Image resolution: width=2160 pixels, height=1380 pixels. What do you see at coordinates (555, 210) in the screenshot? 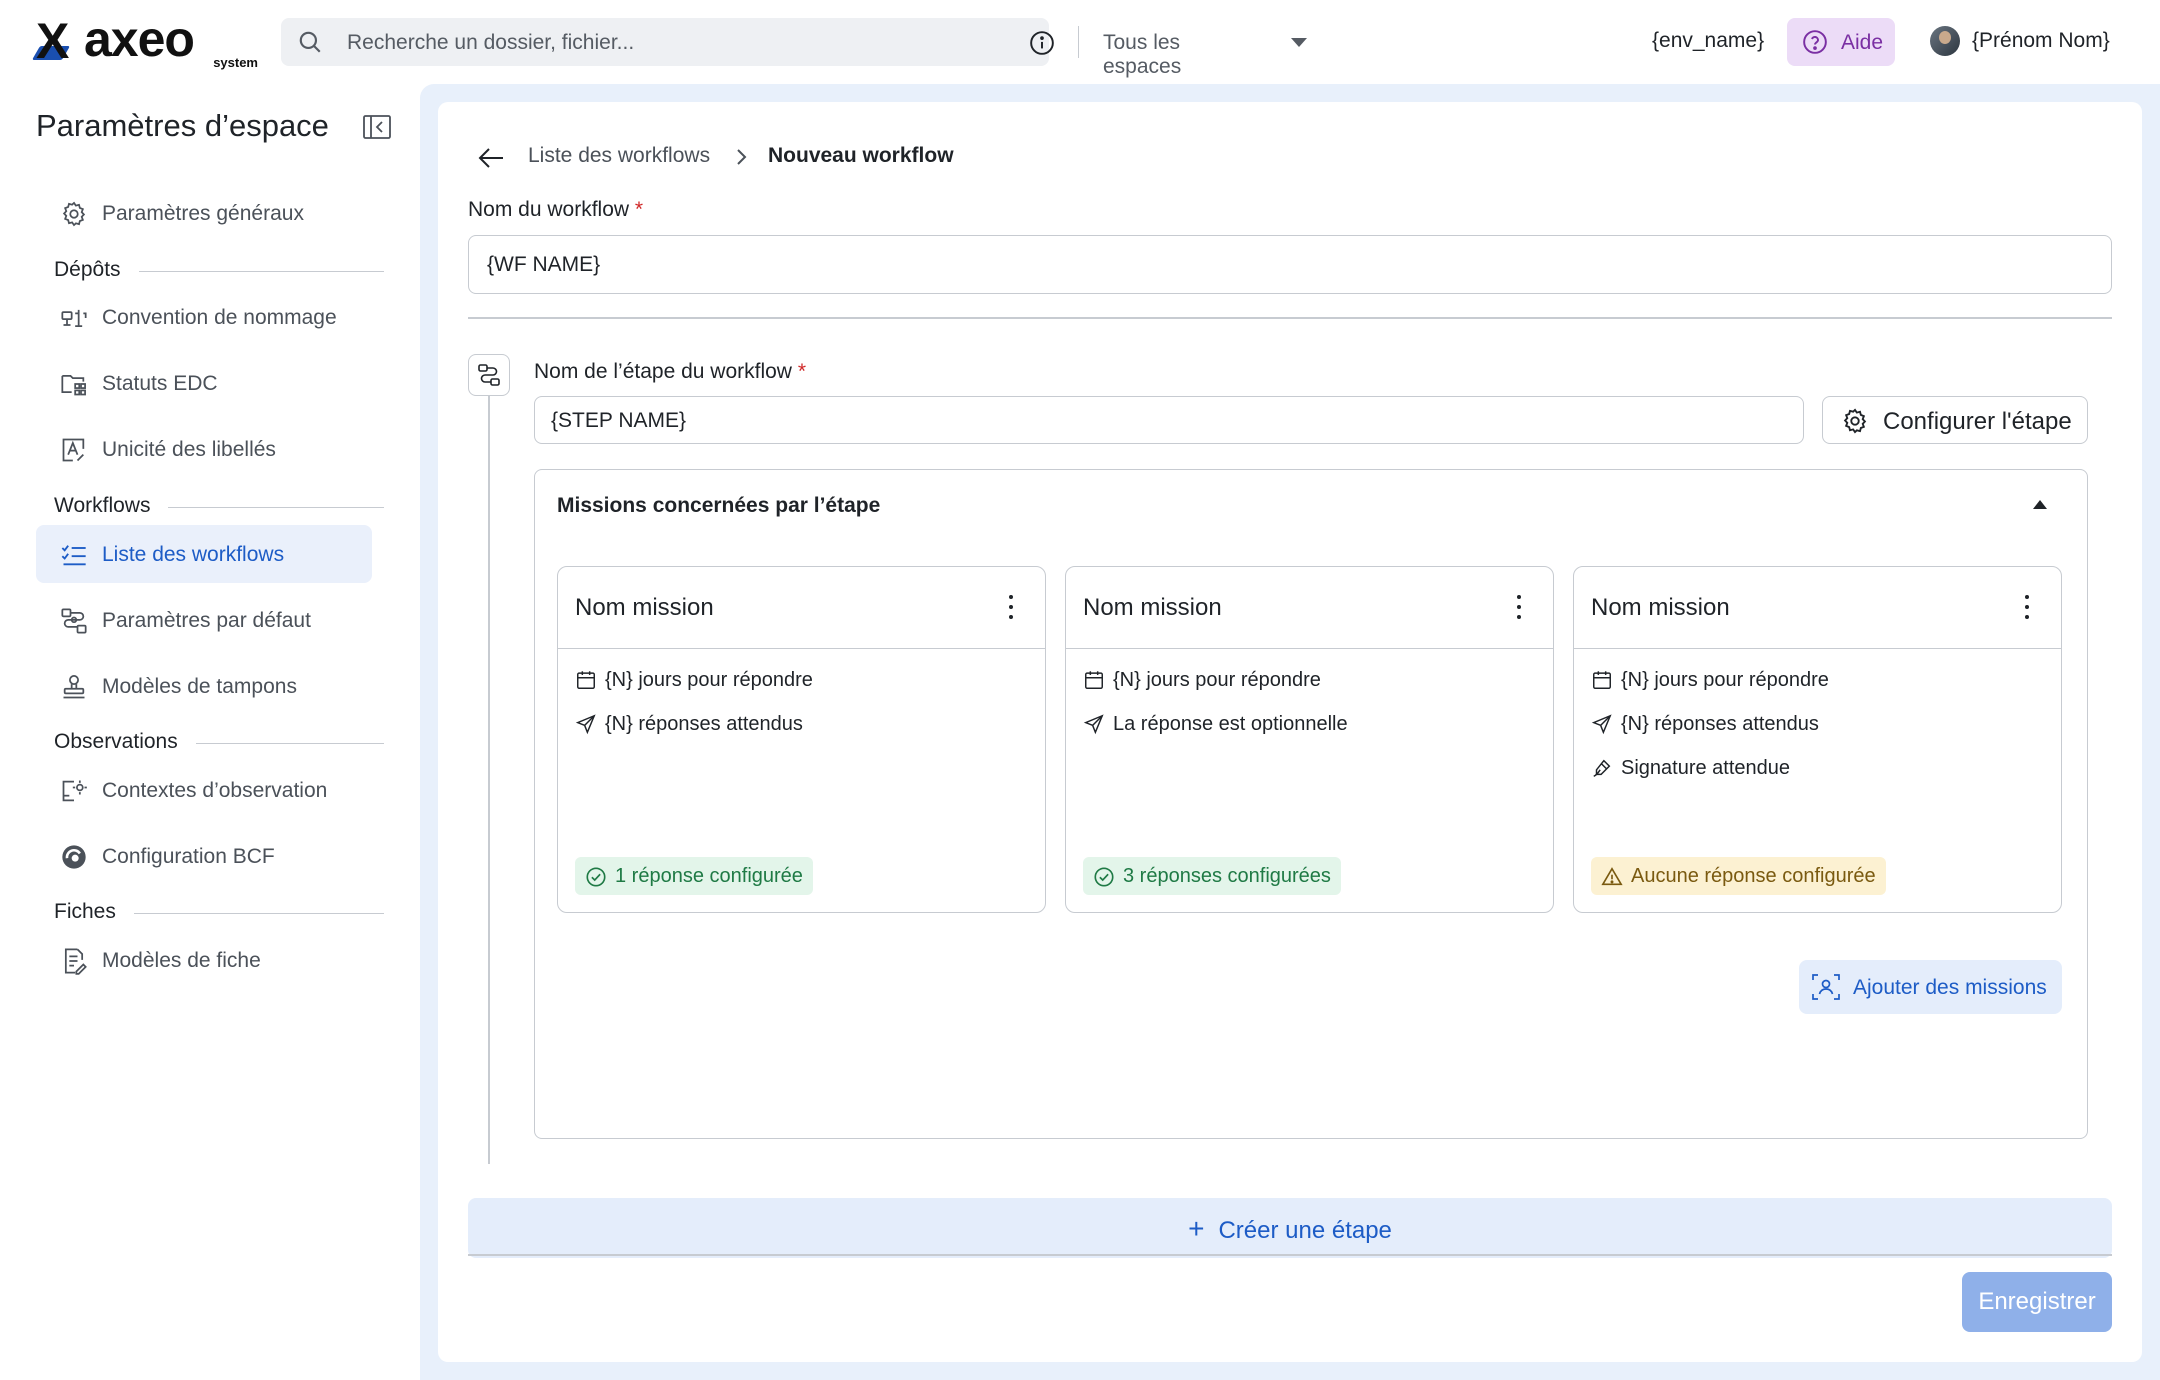
I see `workflow-name-label: Nom du workflow *` at bounding box center [555, 210].